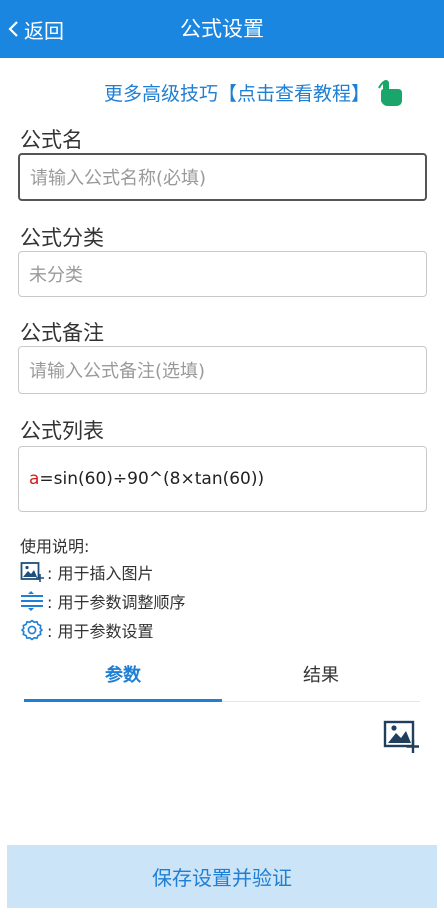 This screenshot has width=444, height=921. Describe the element at coordinates (401, 736) in the screenshot. I see `insert-image-button` at that location.